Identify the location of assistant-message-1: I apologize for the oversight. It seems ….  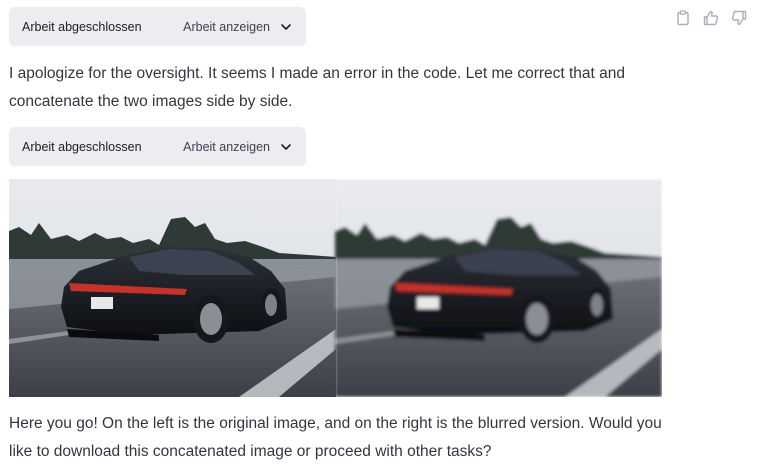
(317, 87).